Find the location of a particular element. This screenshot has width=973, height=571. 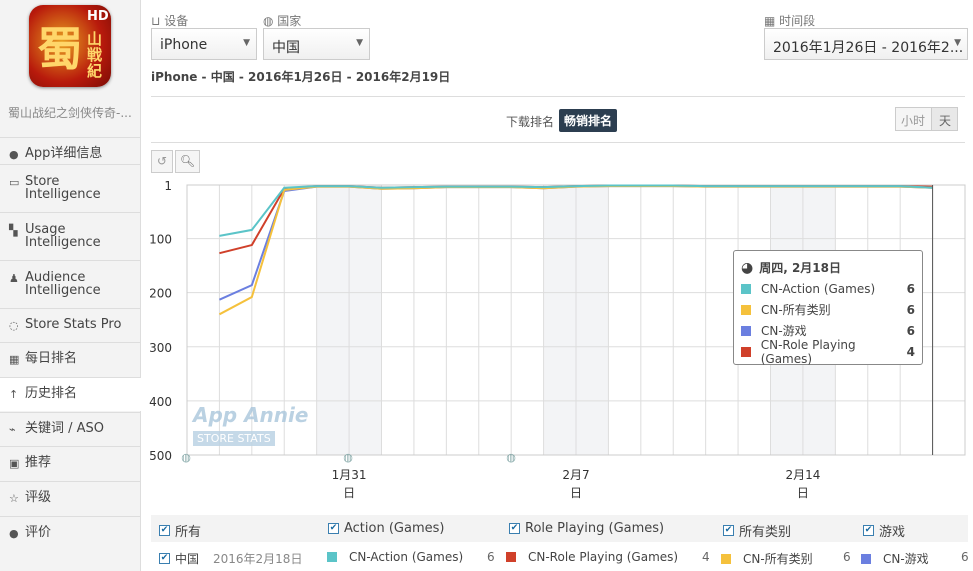

detail-series: CN-Role Playing (Games) is located at coordinates (592, 557).